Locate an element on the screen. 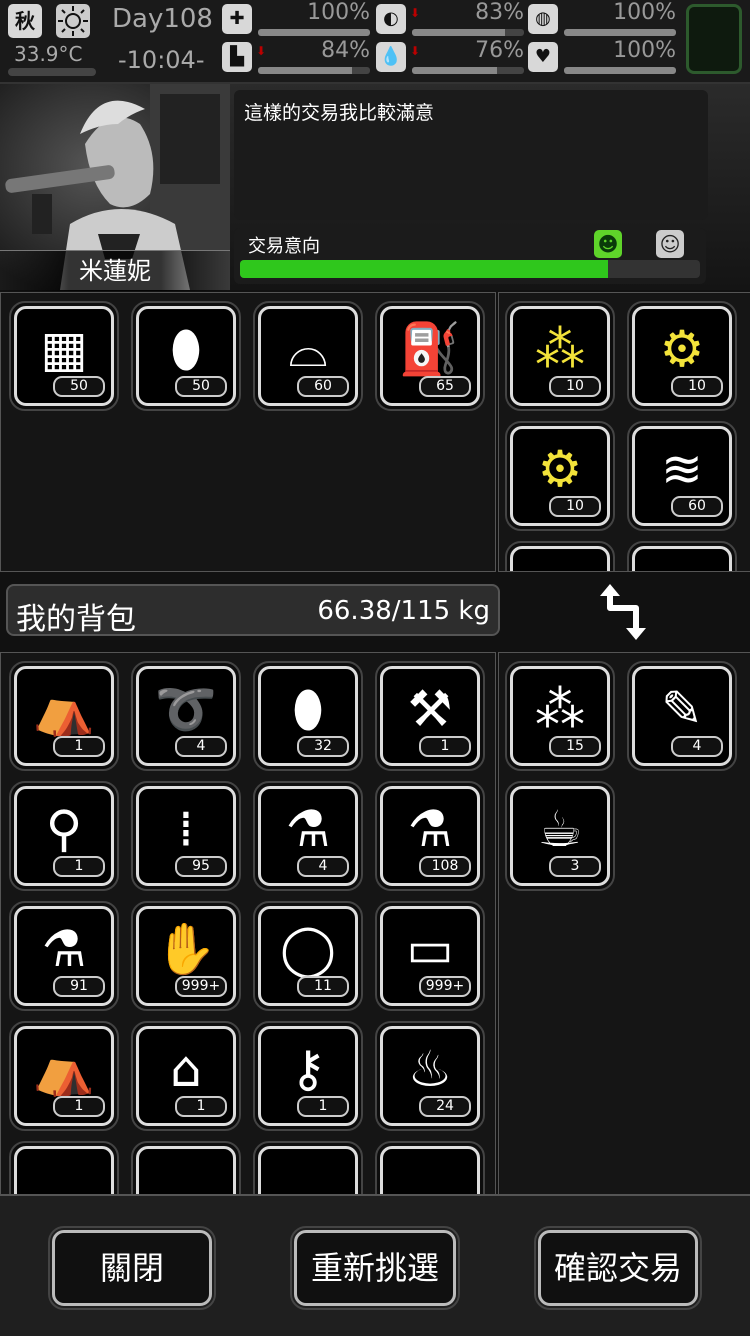 The height and width of the screenshot is (1336, 750). slot-frame: ⚲ 1 is located at coordinates (64, 836).